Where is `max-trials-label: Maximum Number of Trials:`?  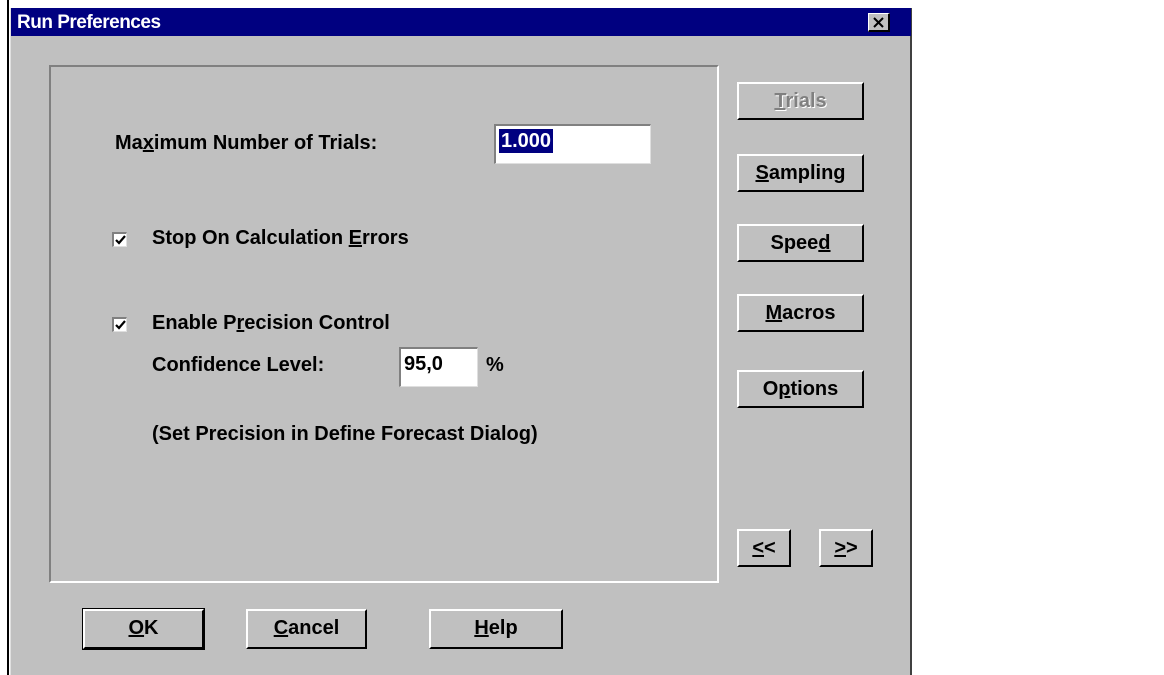 max-trials-label: Maximum Number of Trials: is located at coordinates (246, 143).